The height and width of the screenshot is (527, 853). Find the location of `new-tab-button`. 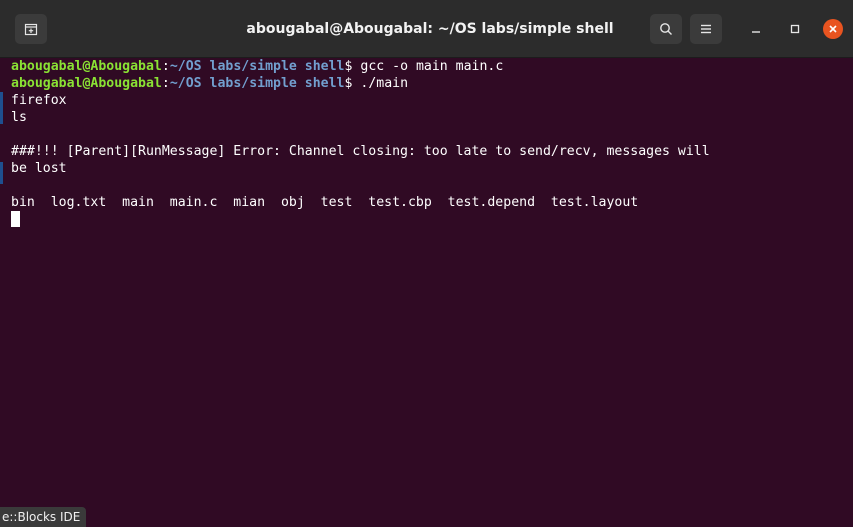

new-tab-button is located at coordinates (31, 29).